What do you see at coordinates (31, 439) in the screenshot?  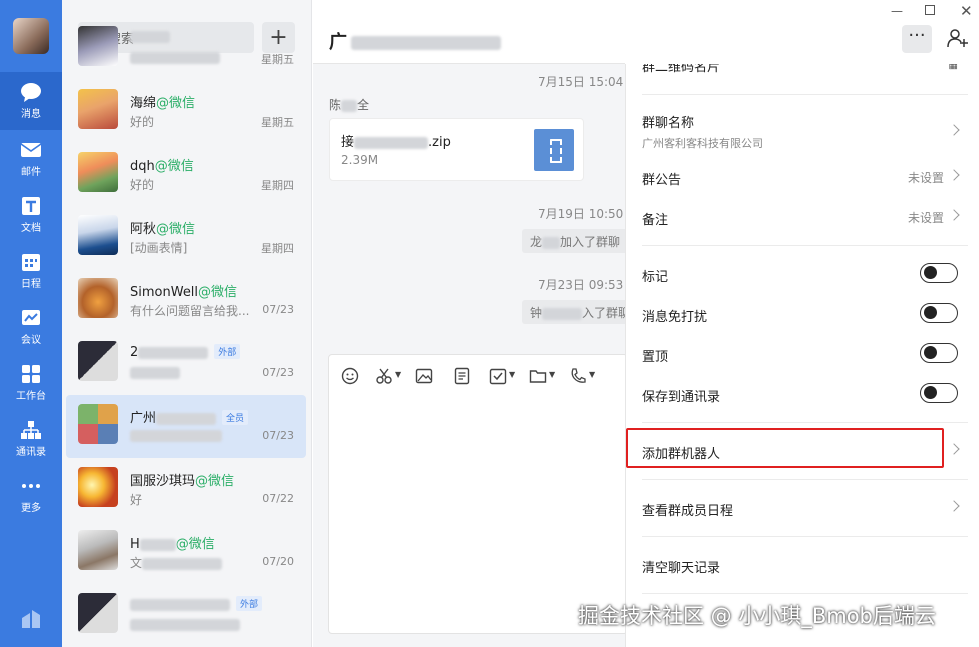 I see `nav-item-contacts: 通讯录` at bounding box center [31, 439].